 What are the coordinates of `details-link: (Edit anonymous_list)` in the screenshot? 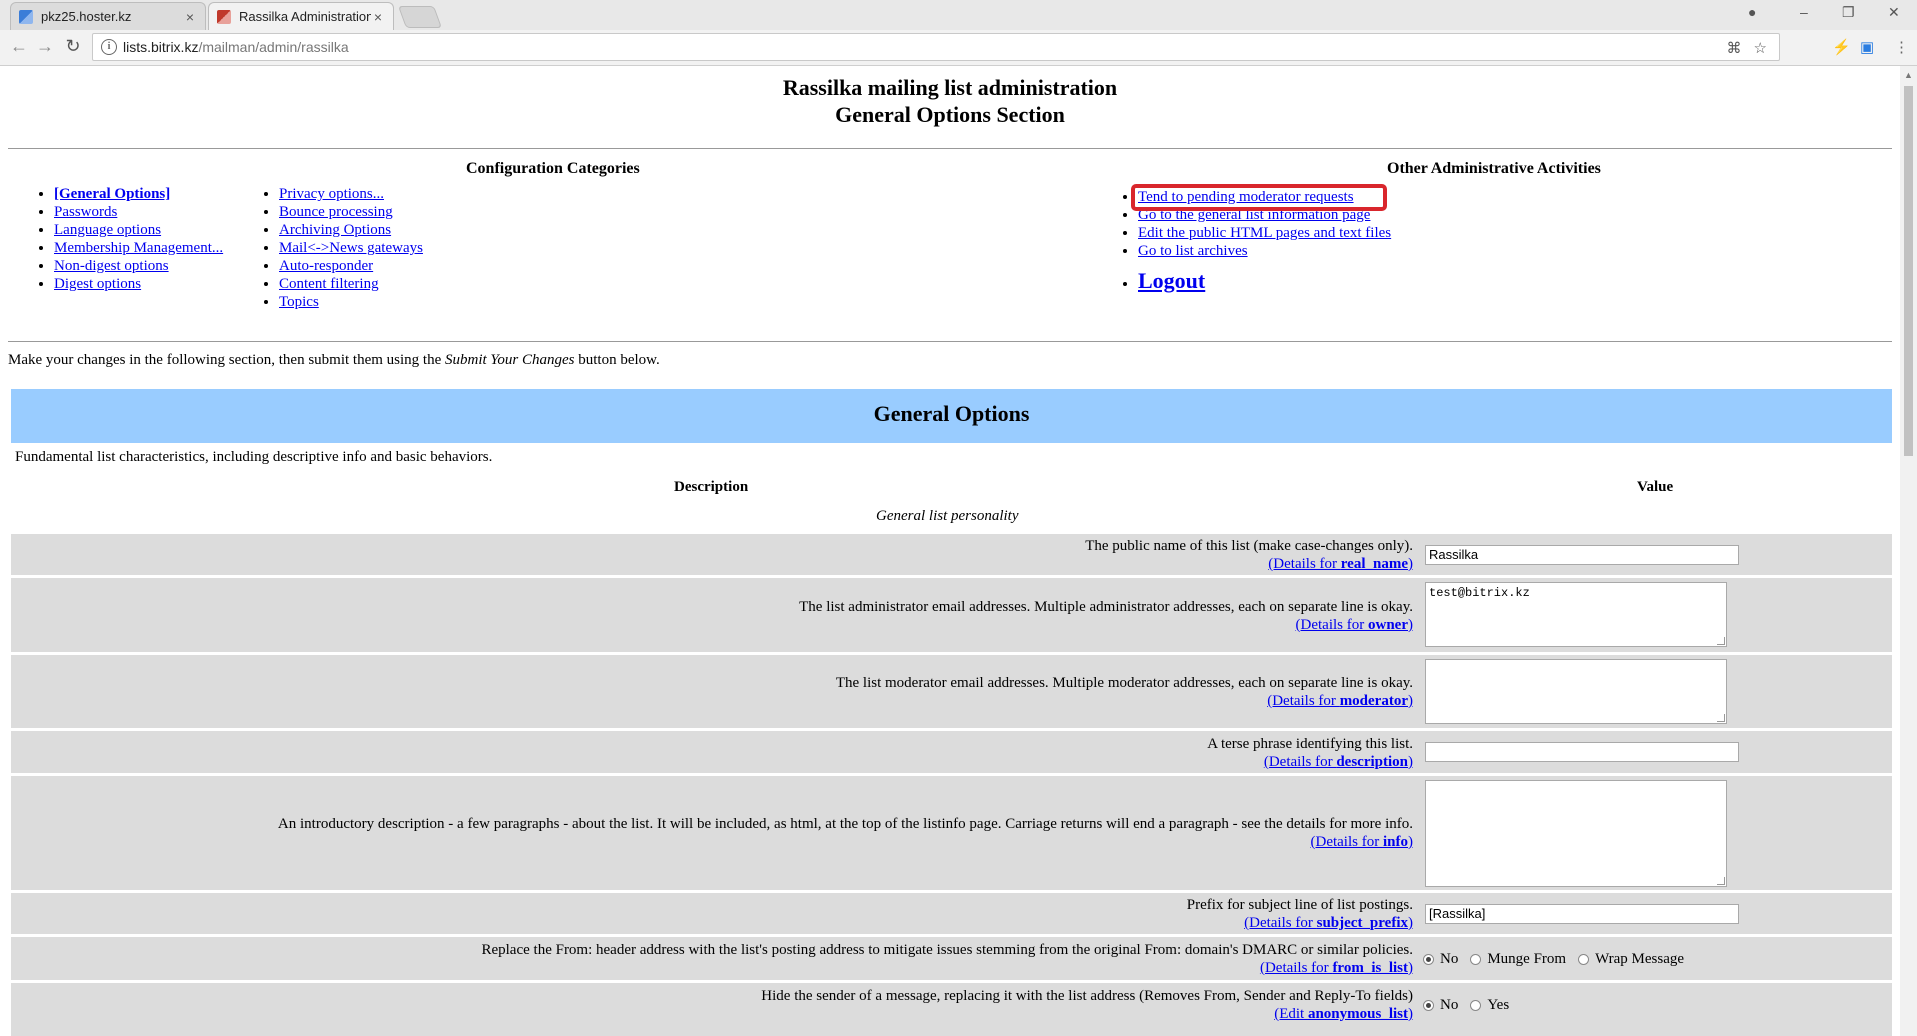 It's located at (1343, 1014).